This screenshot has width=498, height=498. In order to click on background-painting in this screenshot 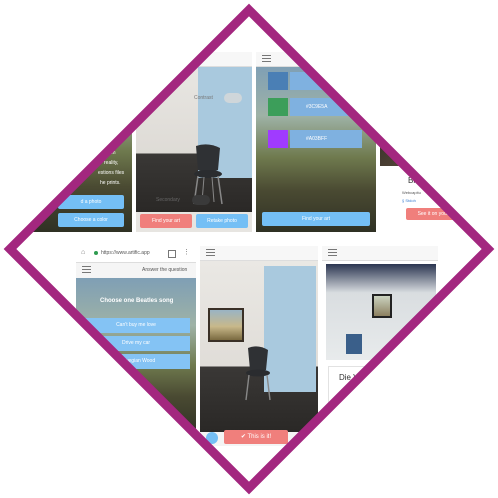, I will do `click(316, 149)`.